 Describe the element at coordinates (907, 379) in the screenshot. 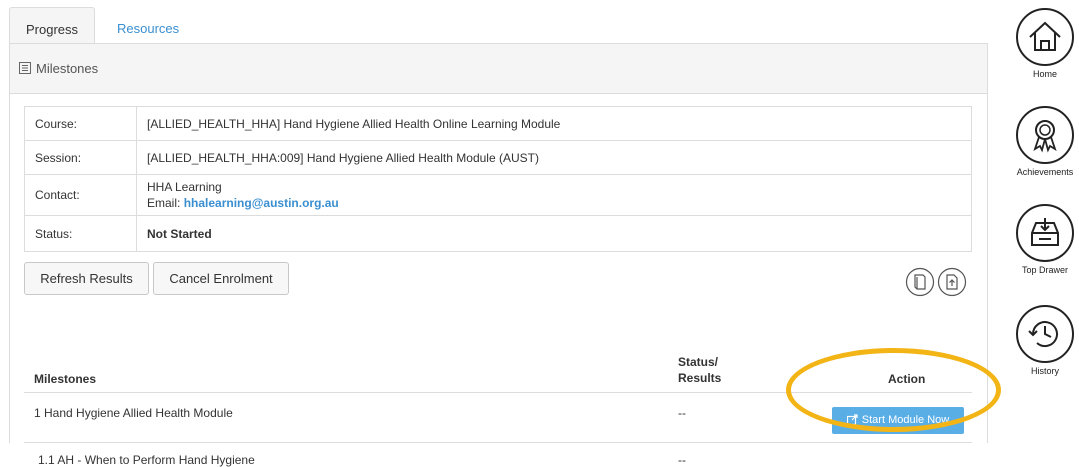

I see `action-column-header: Action` at that location.